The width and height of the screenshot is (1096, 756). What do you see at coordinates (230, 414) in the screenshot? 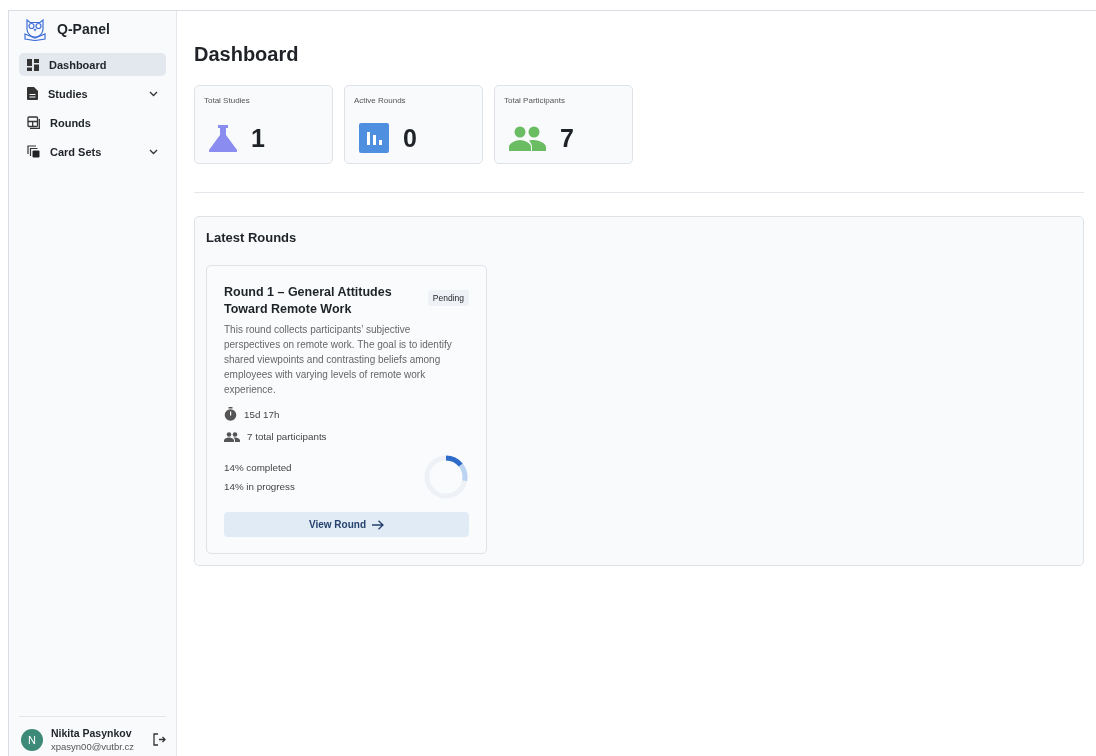
I see `stopwatch-icon` at bounding box center [230, 414].